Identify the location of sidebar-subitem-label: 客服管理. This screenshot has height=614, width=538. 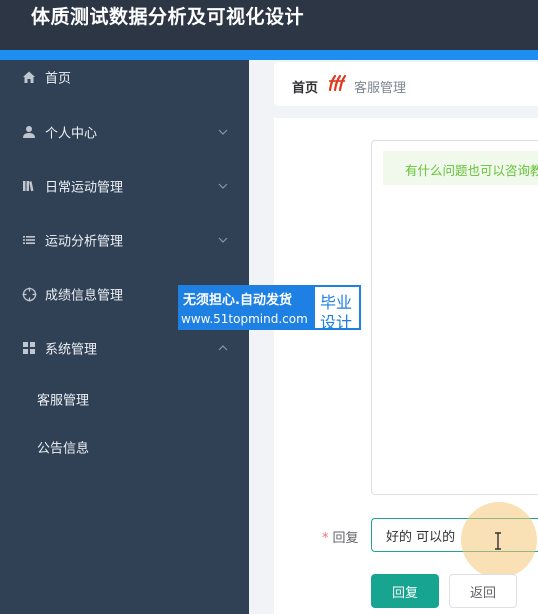
(63, 401).